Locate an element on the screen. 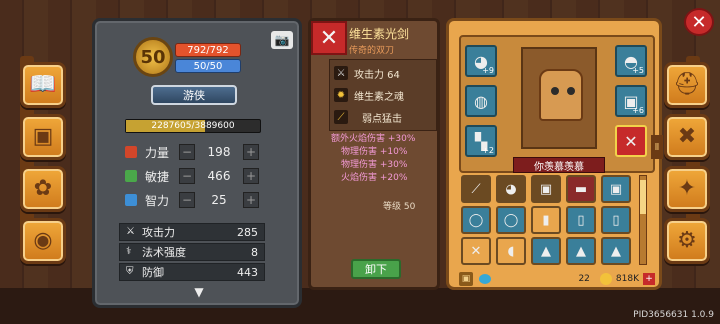 Image resolution: width=720 pixels, height=324 pixels. inventory-item-icon: ▣ is located at coordinates (546, 189).